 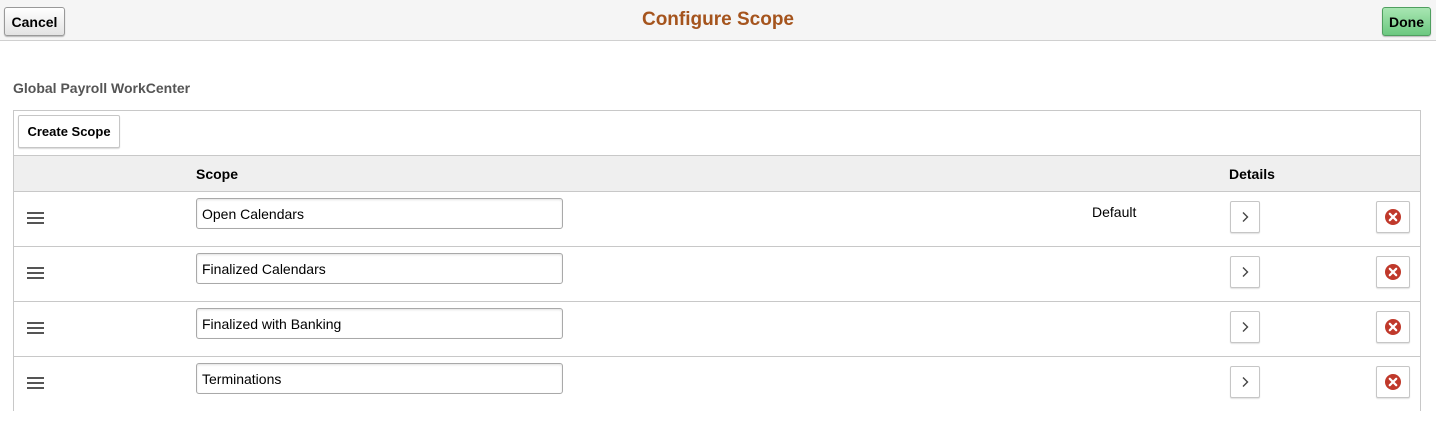 What do you see at coordinates (1406, 21) in the screenshot?
I see `done-button: Done` at bounding box center [1406, 21].